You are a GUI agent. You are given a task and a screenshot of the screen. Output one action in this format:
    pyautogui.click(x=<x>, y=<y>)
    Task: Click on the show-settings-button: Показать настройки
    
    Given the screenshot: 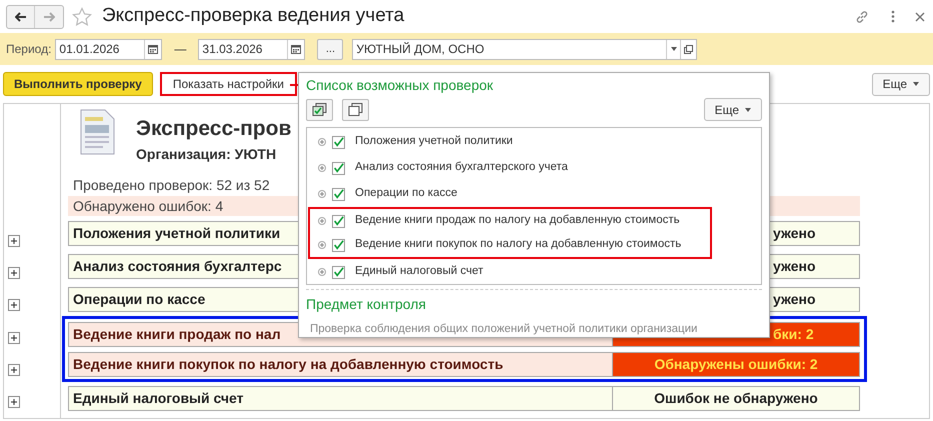 What is the action you would take?
    pyautogui.click(x=228, y=84)
    